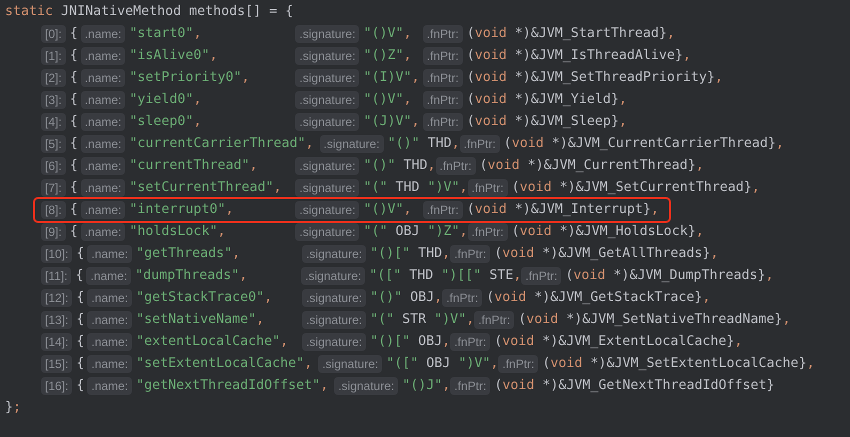 The image size is (850, 437). Describe the element at coordinates (546, 100) in the screenshot. I see `function-pointer: (void *)&JVM_Yield},` at that location.